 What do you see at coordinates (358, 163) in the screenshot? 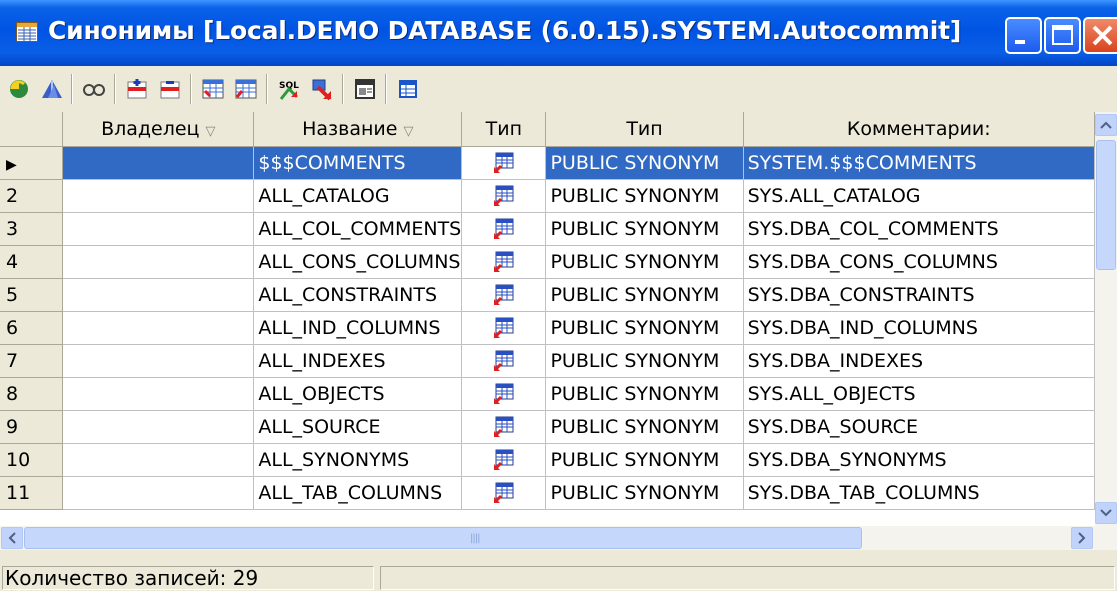
I see `name-cell: $$$COMMENTS` at bounding box center [358, 163].